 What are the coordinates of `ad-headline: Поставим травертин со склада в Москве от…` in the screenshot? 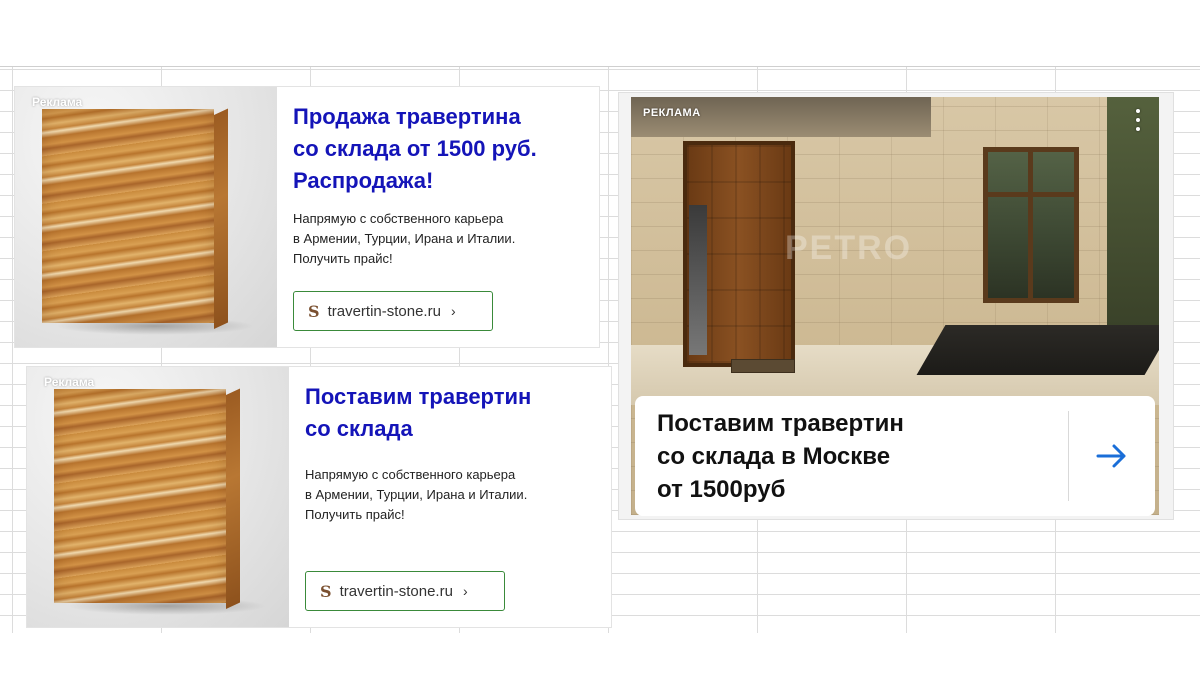 It's located at (851, 456).